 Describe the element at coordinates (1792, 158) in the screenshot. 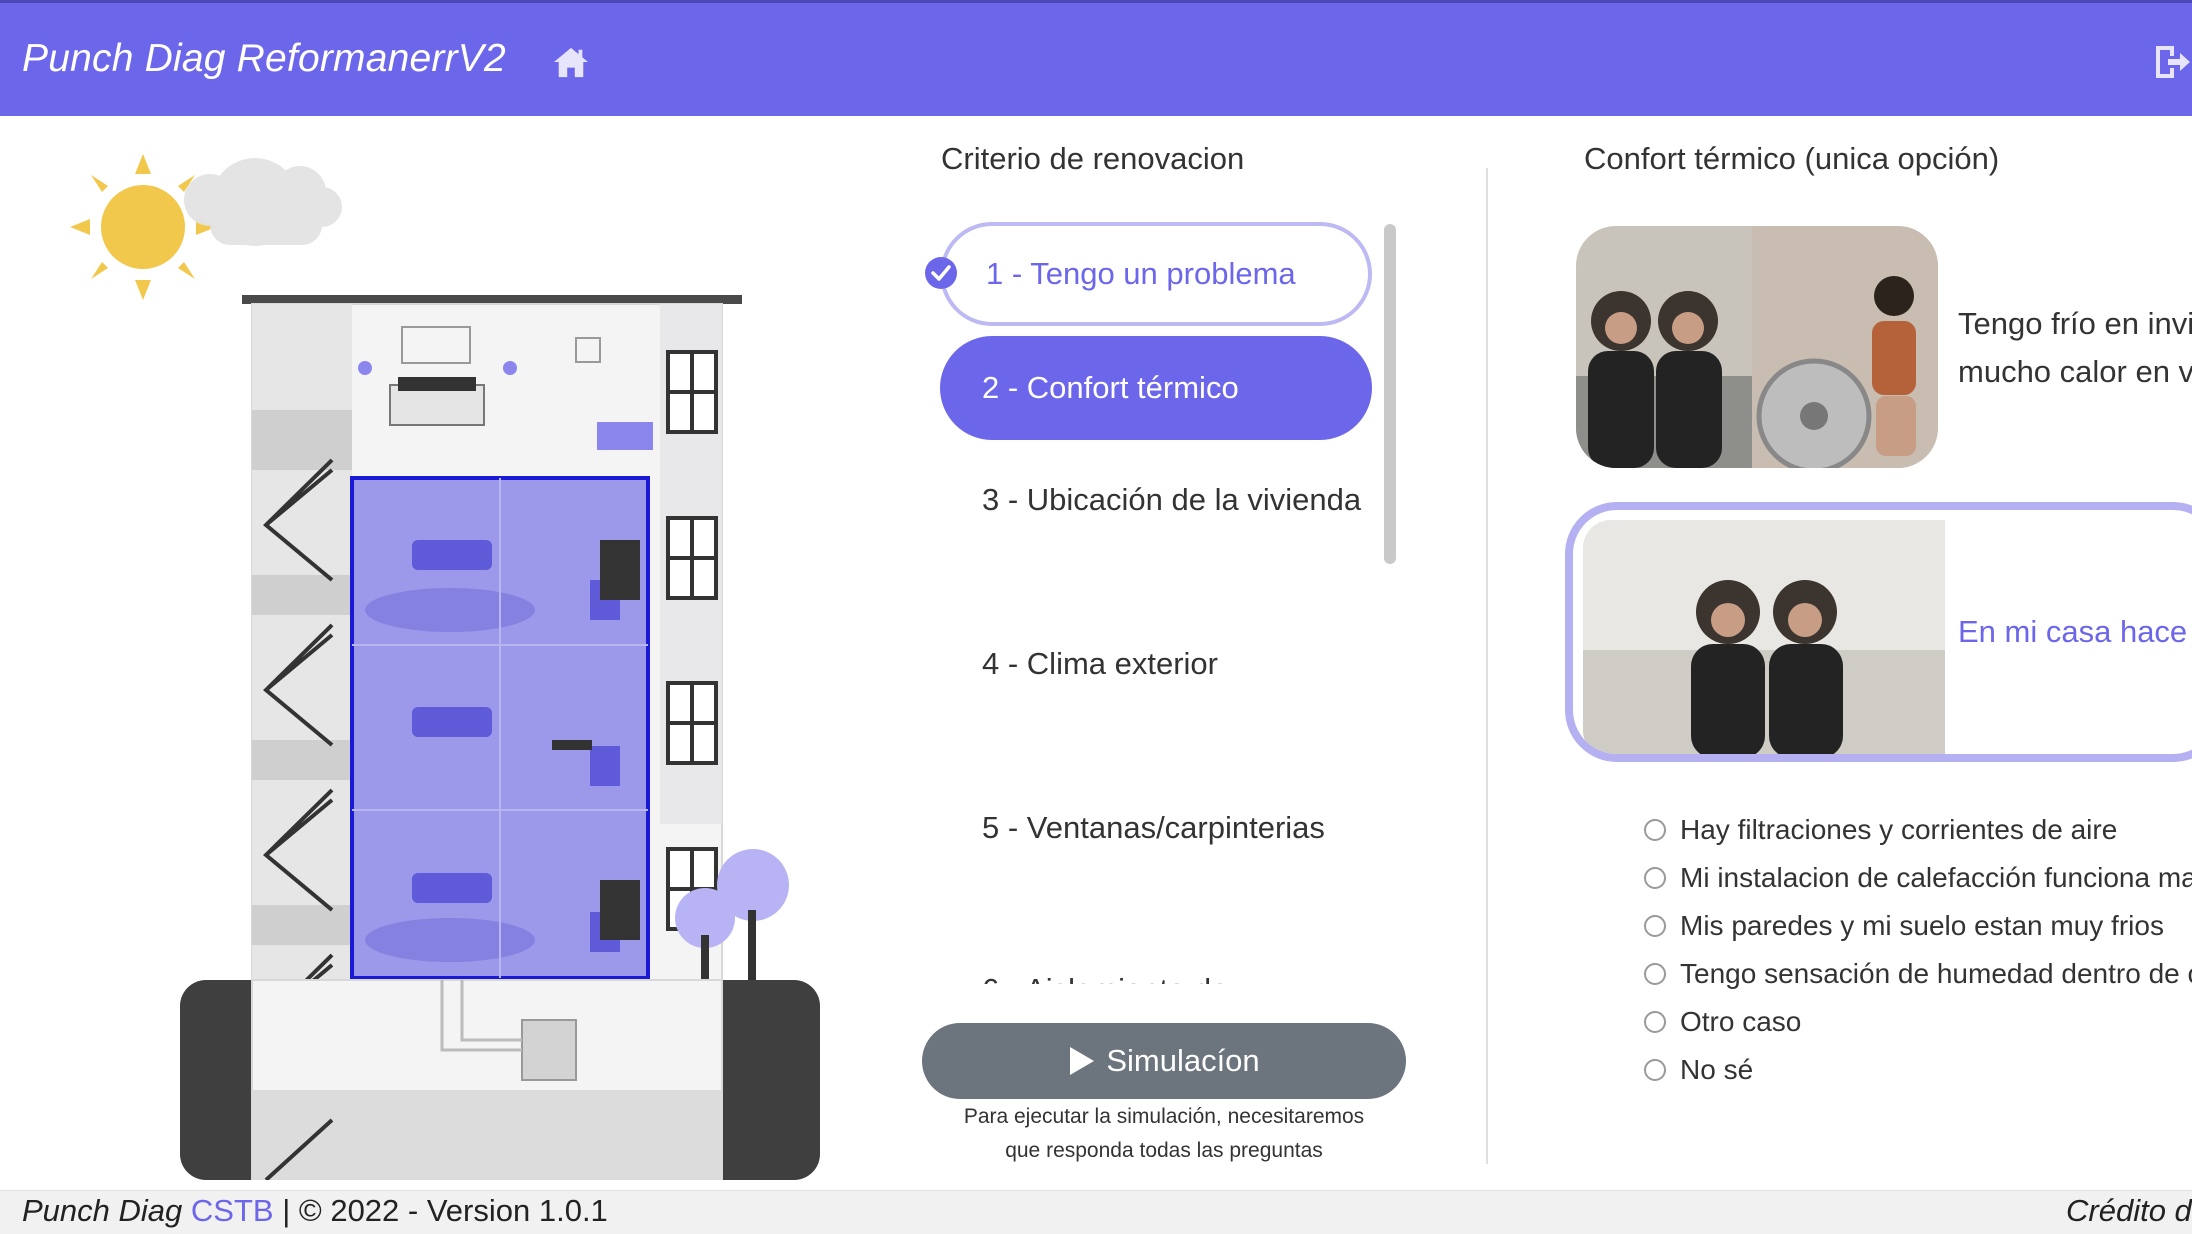

I see `comfort-heading: Confort térmico (unica opción)` at that location.